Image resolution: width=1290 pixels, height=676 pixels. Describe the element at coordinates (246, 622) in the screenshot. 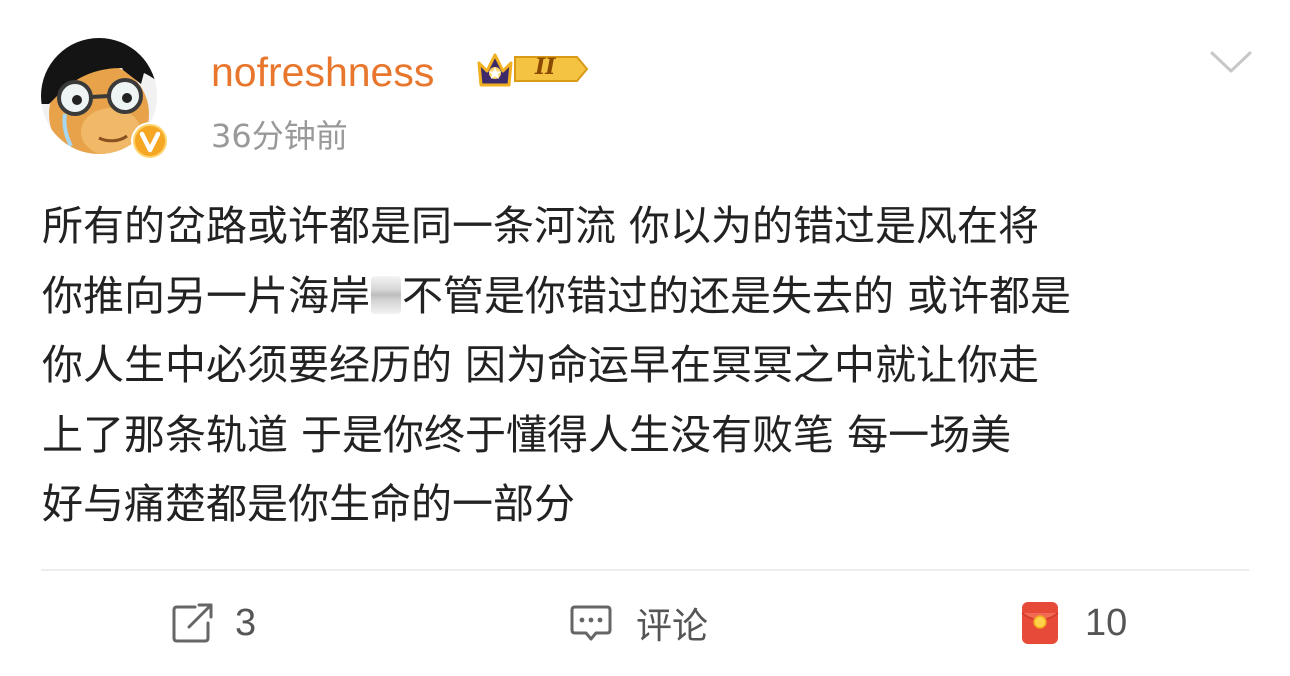

I see `repost-count: 3` at that location.